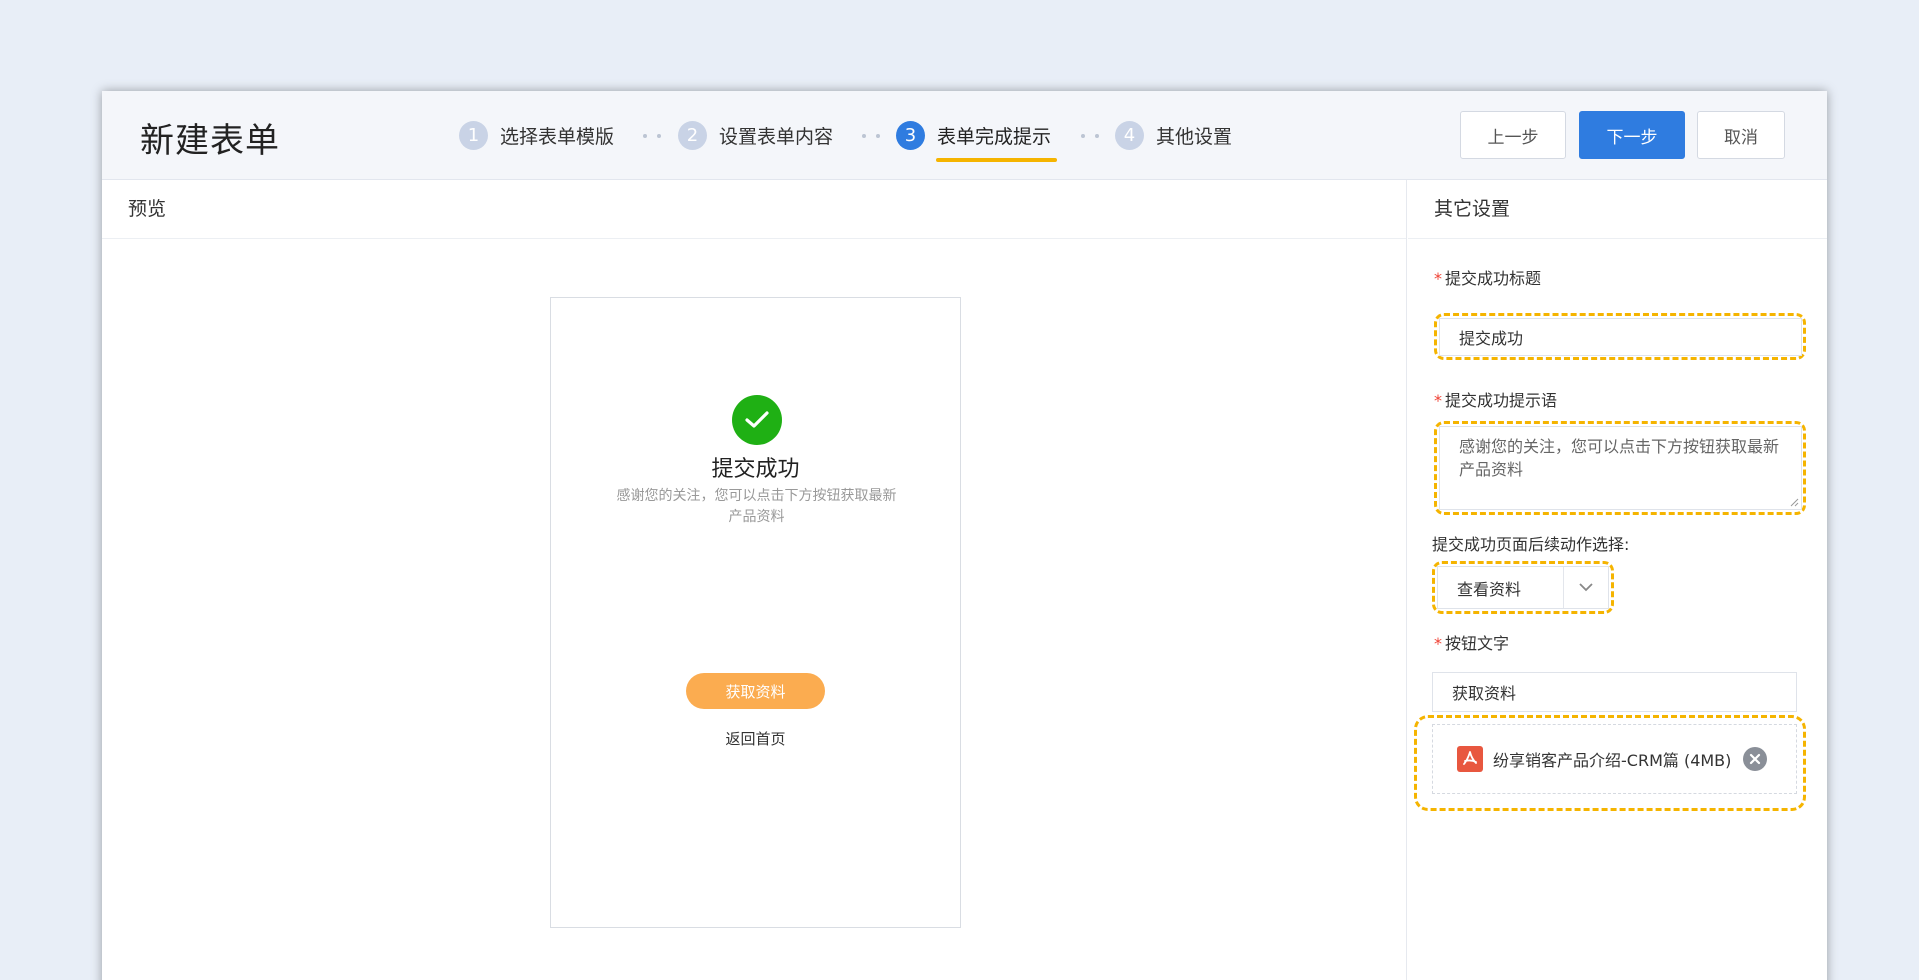 The height and width of the screenshot is (980, 1919). What do you see at coordinates (1129, 135) in the screenshot?
I see `step-number: 4` at bounding box center [1129, 135].